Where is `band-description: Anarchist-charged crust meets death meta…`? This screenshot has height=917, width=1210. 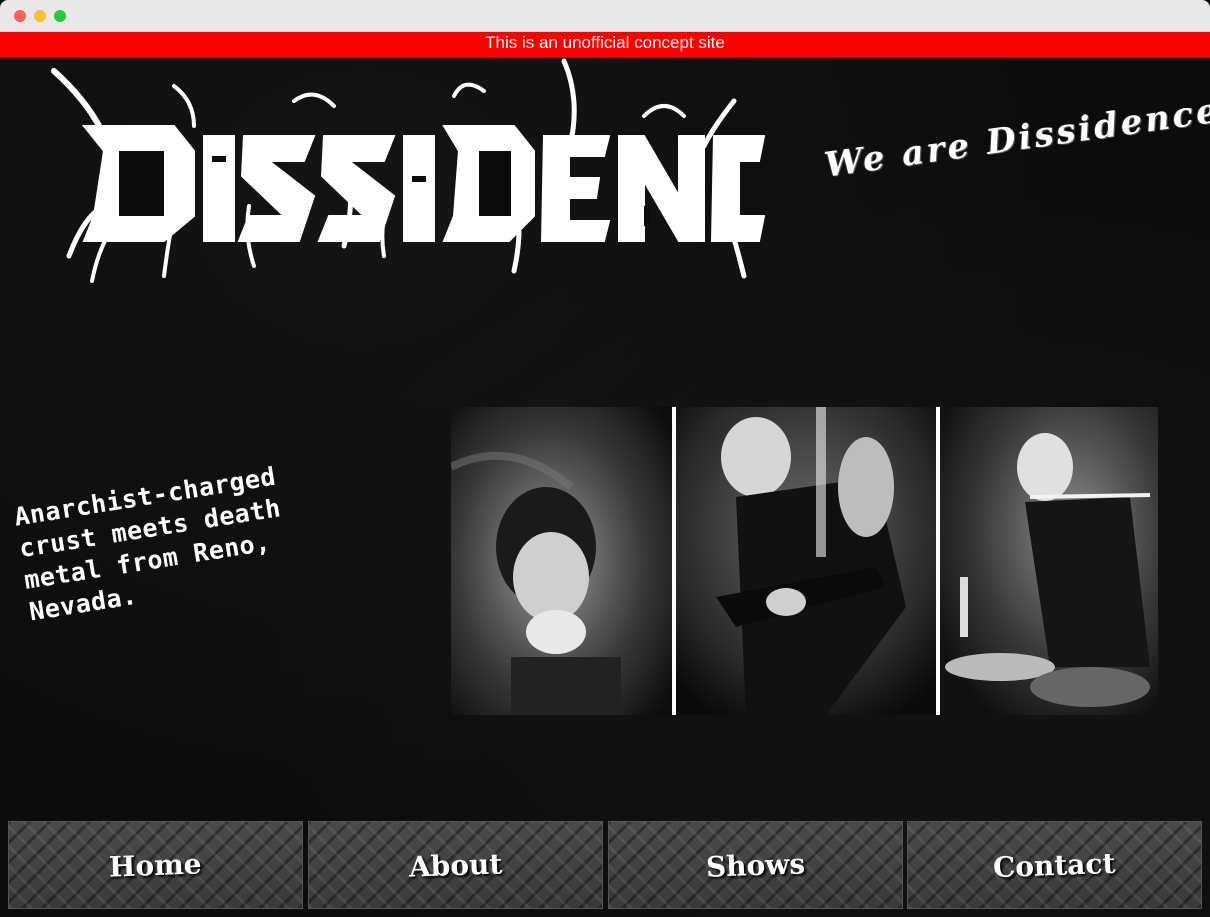 band-description: Anarchist-charged crust meets death meta… is located at coordinates (147, 544).